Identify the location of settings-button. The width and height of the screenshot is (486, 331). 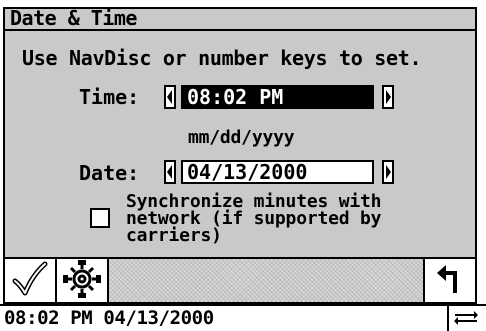
(83, 280).